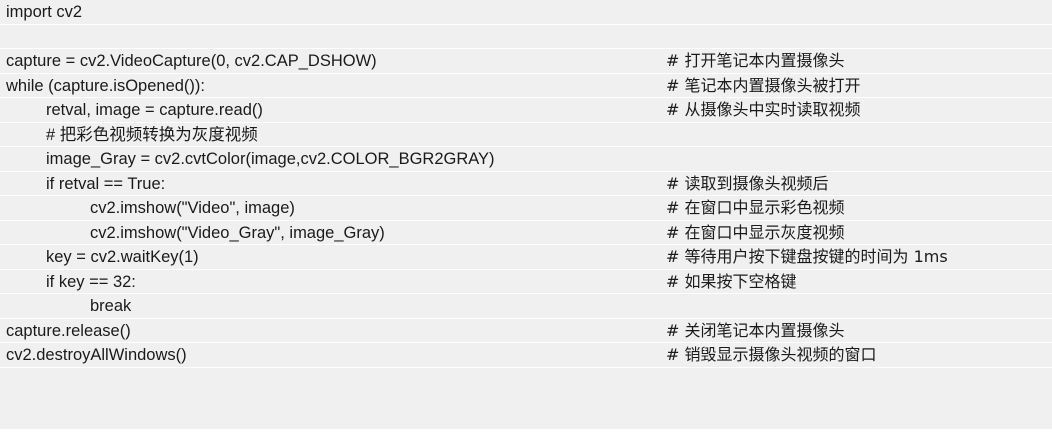 The width and height of the screenshot is (1052, 441). I want to click on code-comment: # 从摄像头中实时读取视频, so click(763, 109).